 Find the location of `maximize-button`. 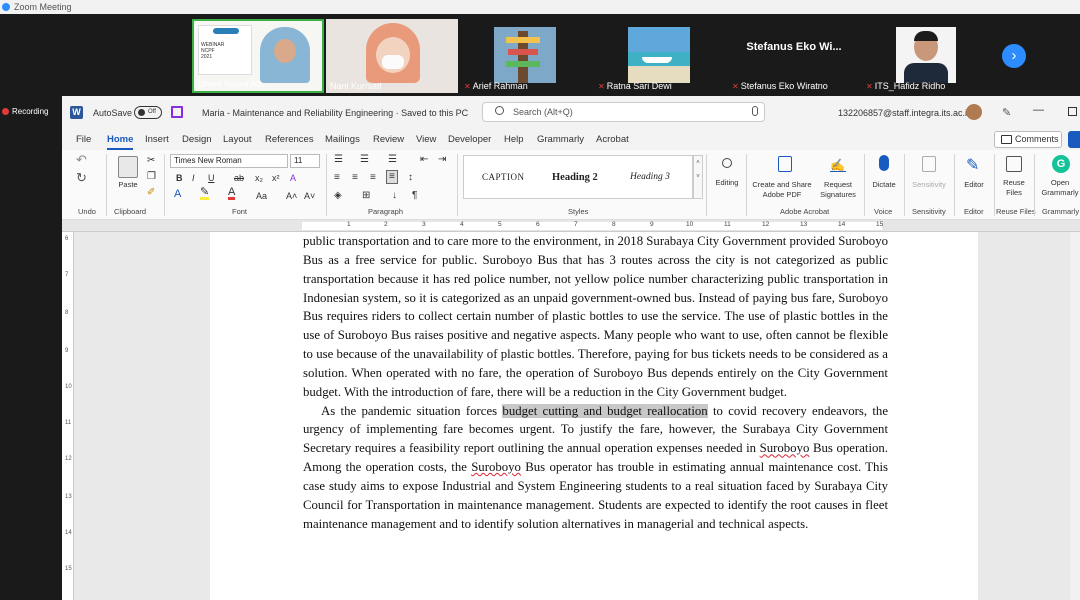

maximize-button is located at coordinates (1072, 111).